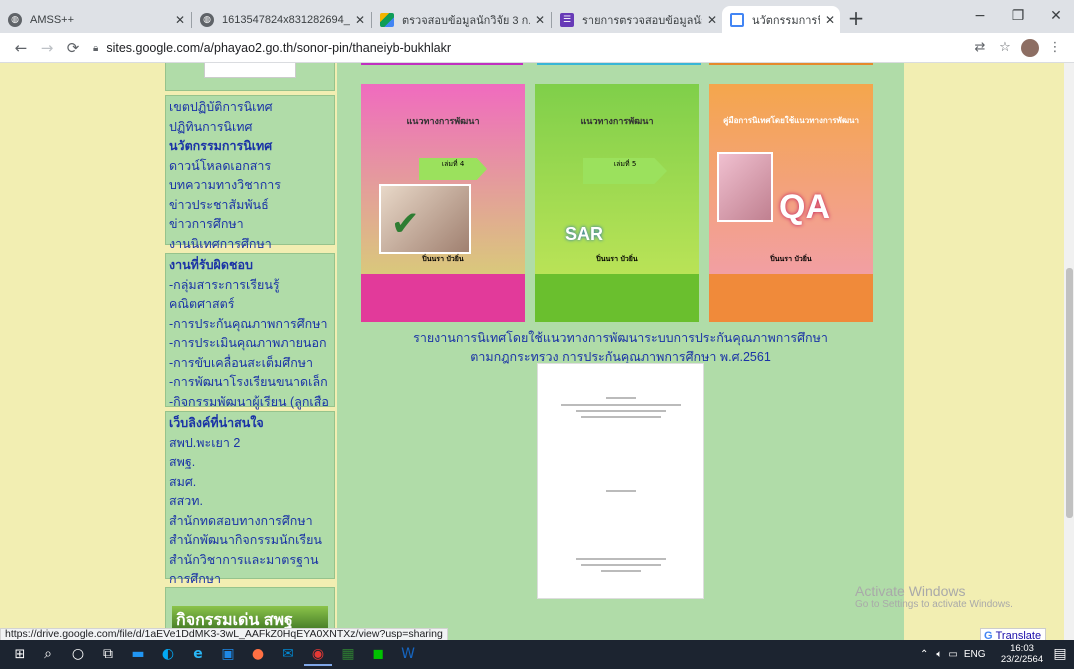  What do you see at coordinates (250, 147) in the screenshot?
I see `sidebar-item-innovation: นวัตกรรมการนิเทศ` at bounding box center [250, 147].